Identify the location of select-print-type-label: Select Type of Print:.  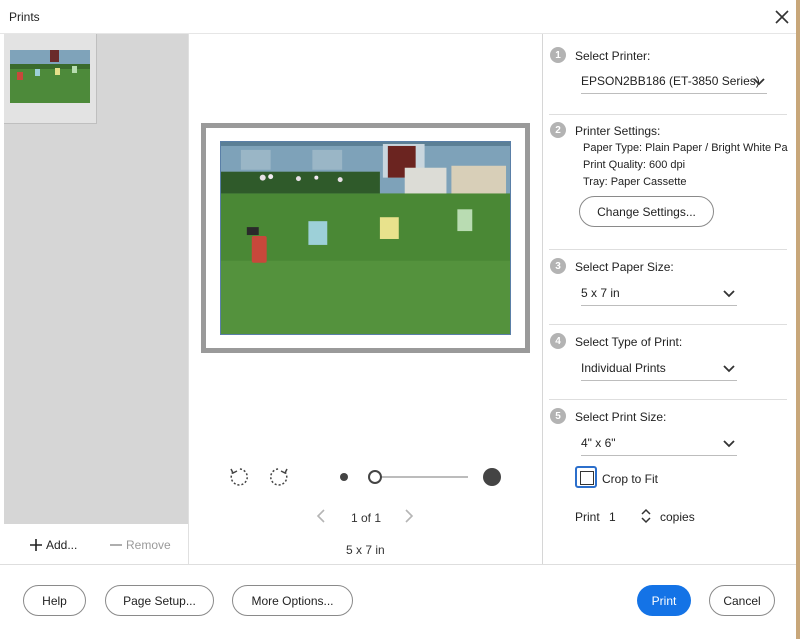
(629, 342).